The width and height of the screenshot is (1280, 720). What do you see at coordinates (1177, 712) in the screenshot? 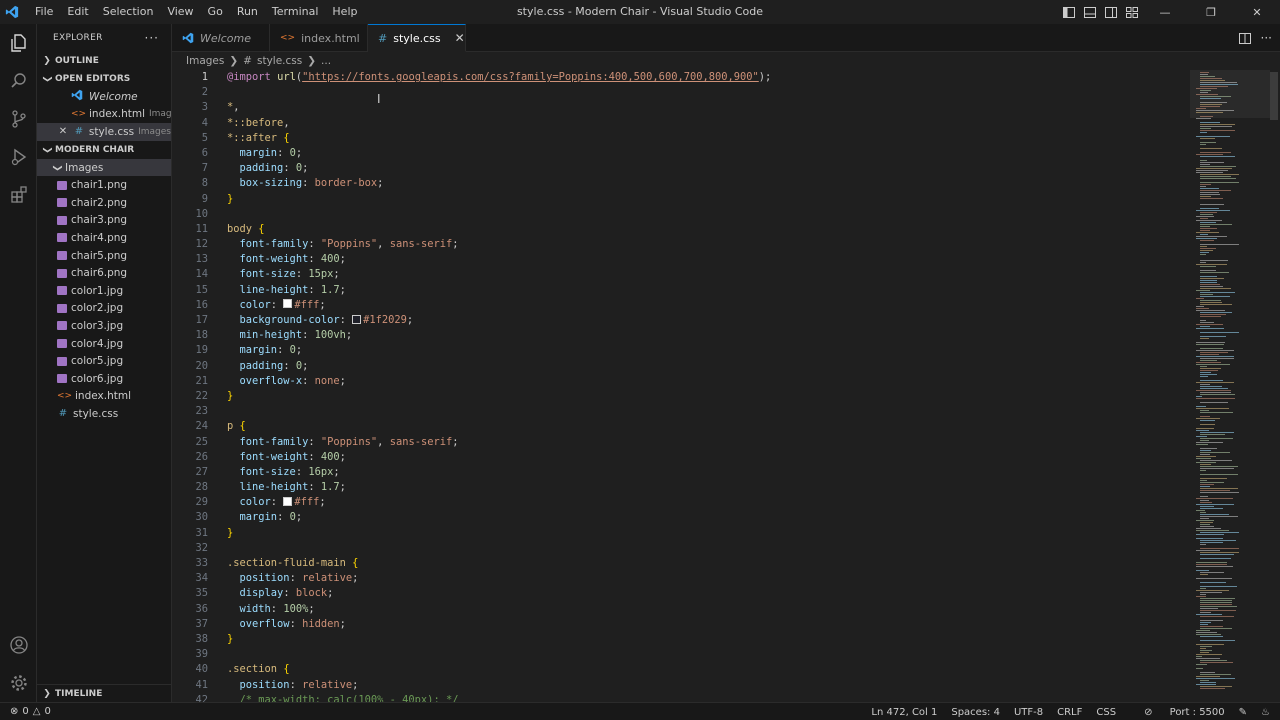
I see `live-server-port: ⊘ Port : 5500` at bounding box center [1177, 712].